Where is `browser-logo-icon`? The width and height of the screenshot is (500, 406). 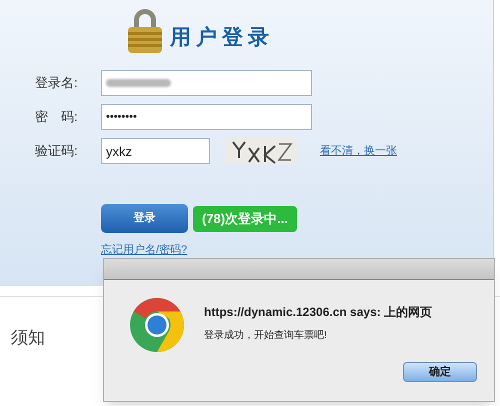 browser-logo-icon is located at coordinates (157, 325).